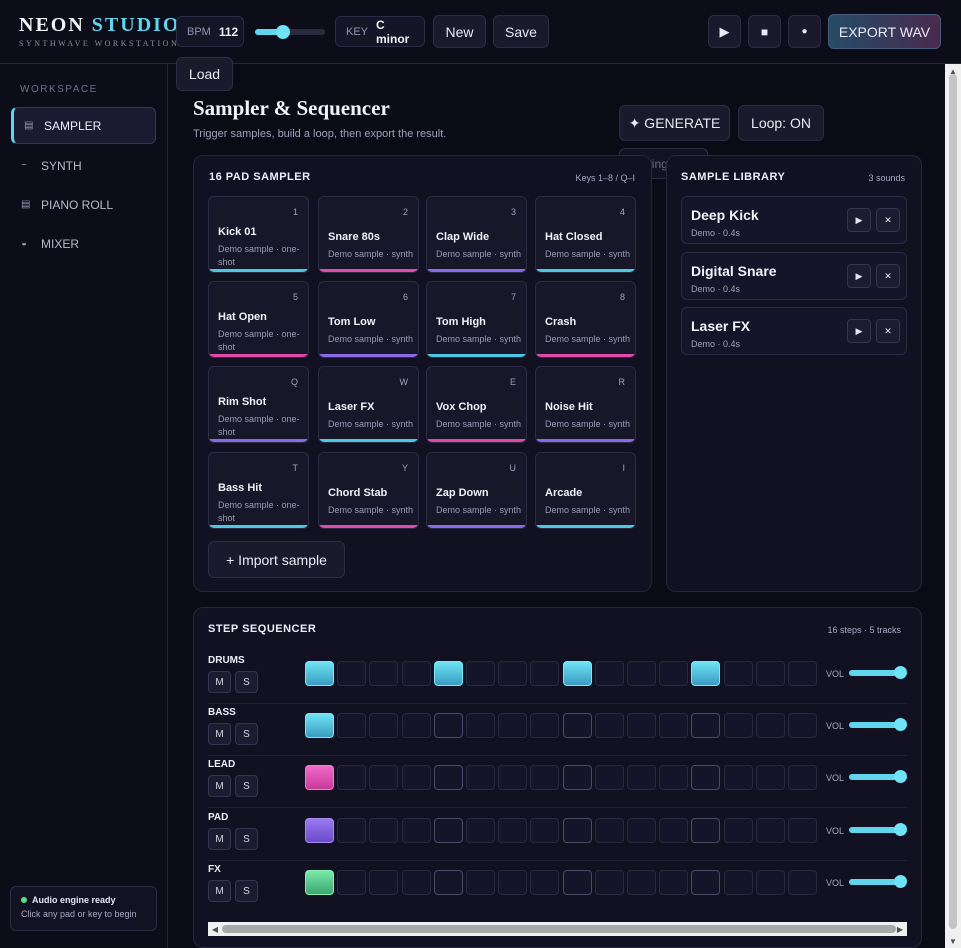 The height and width of the screenshot is (948, 961). What do you see at coordinates (368, 319) in the screenshot?
I see `sampler-pad: 6 Tom Low Demo sample · synth` at bounding box center [368, 319].